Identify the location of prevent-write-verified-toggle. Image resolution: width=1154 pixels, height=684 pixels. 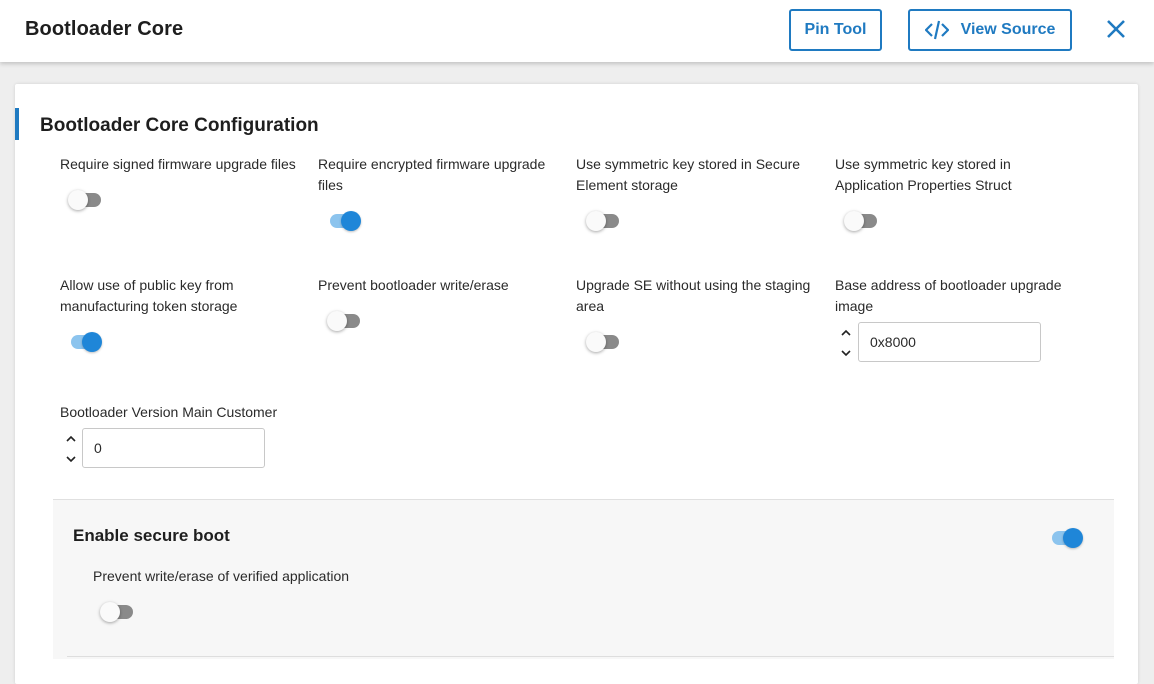
(117, 611).